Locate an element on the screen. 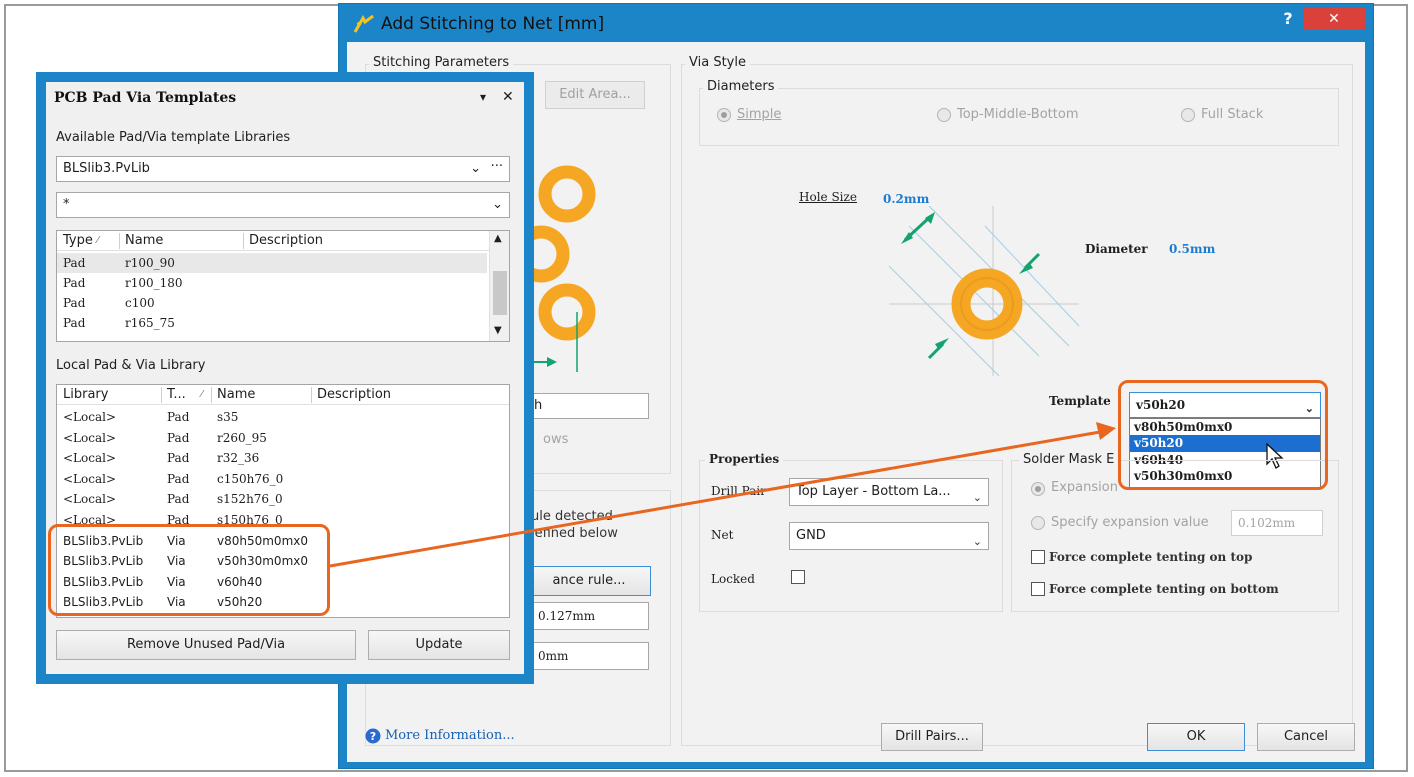  remove-unused-button: Remove Unused Pad/Via is located at coordinates (206, 645).